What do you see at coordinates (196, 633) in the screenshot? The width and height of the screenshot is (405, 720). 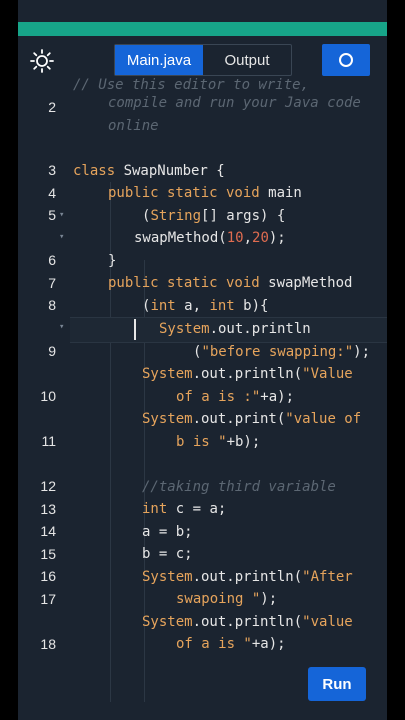 I see `code-line: 18 System.out.println("value` at bounding box center [196, 633].